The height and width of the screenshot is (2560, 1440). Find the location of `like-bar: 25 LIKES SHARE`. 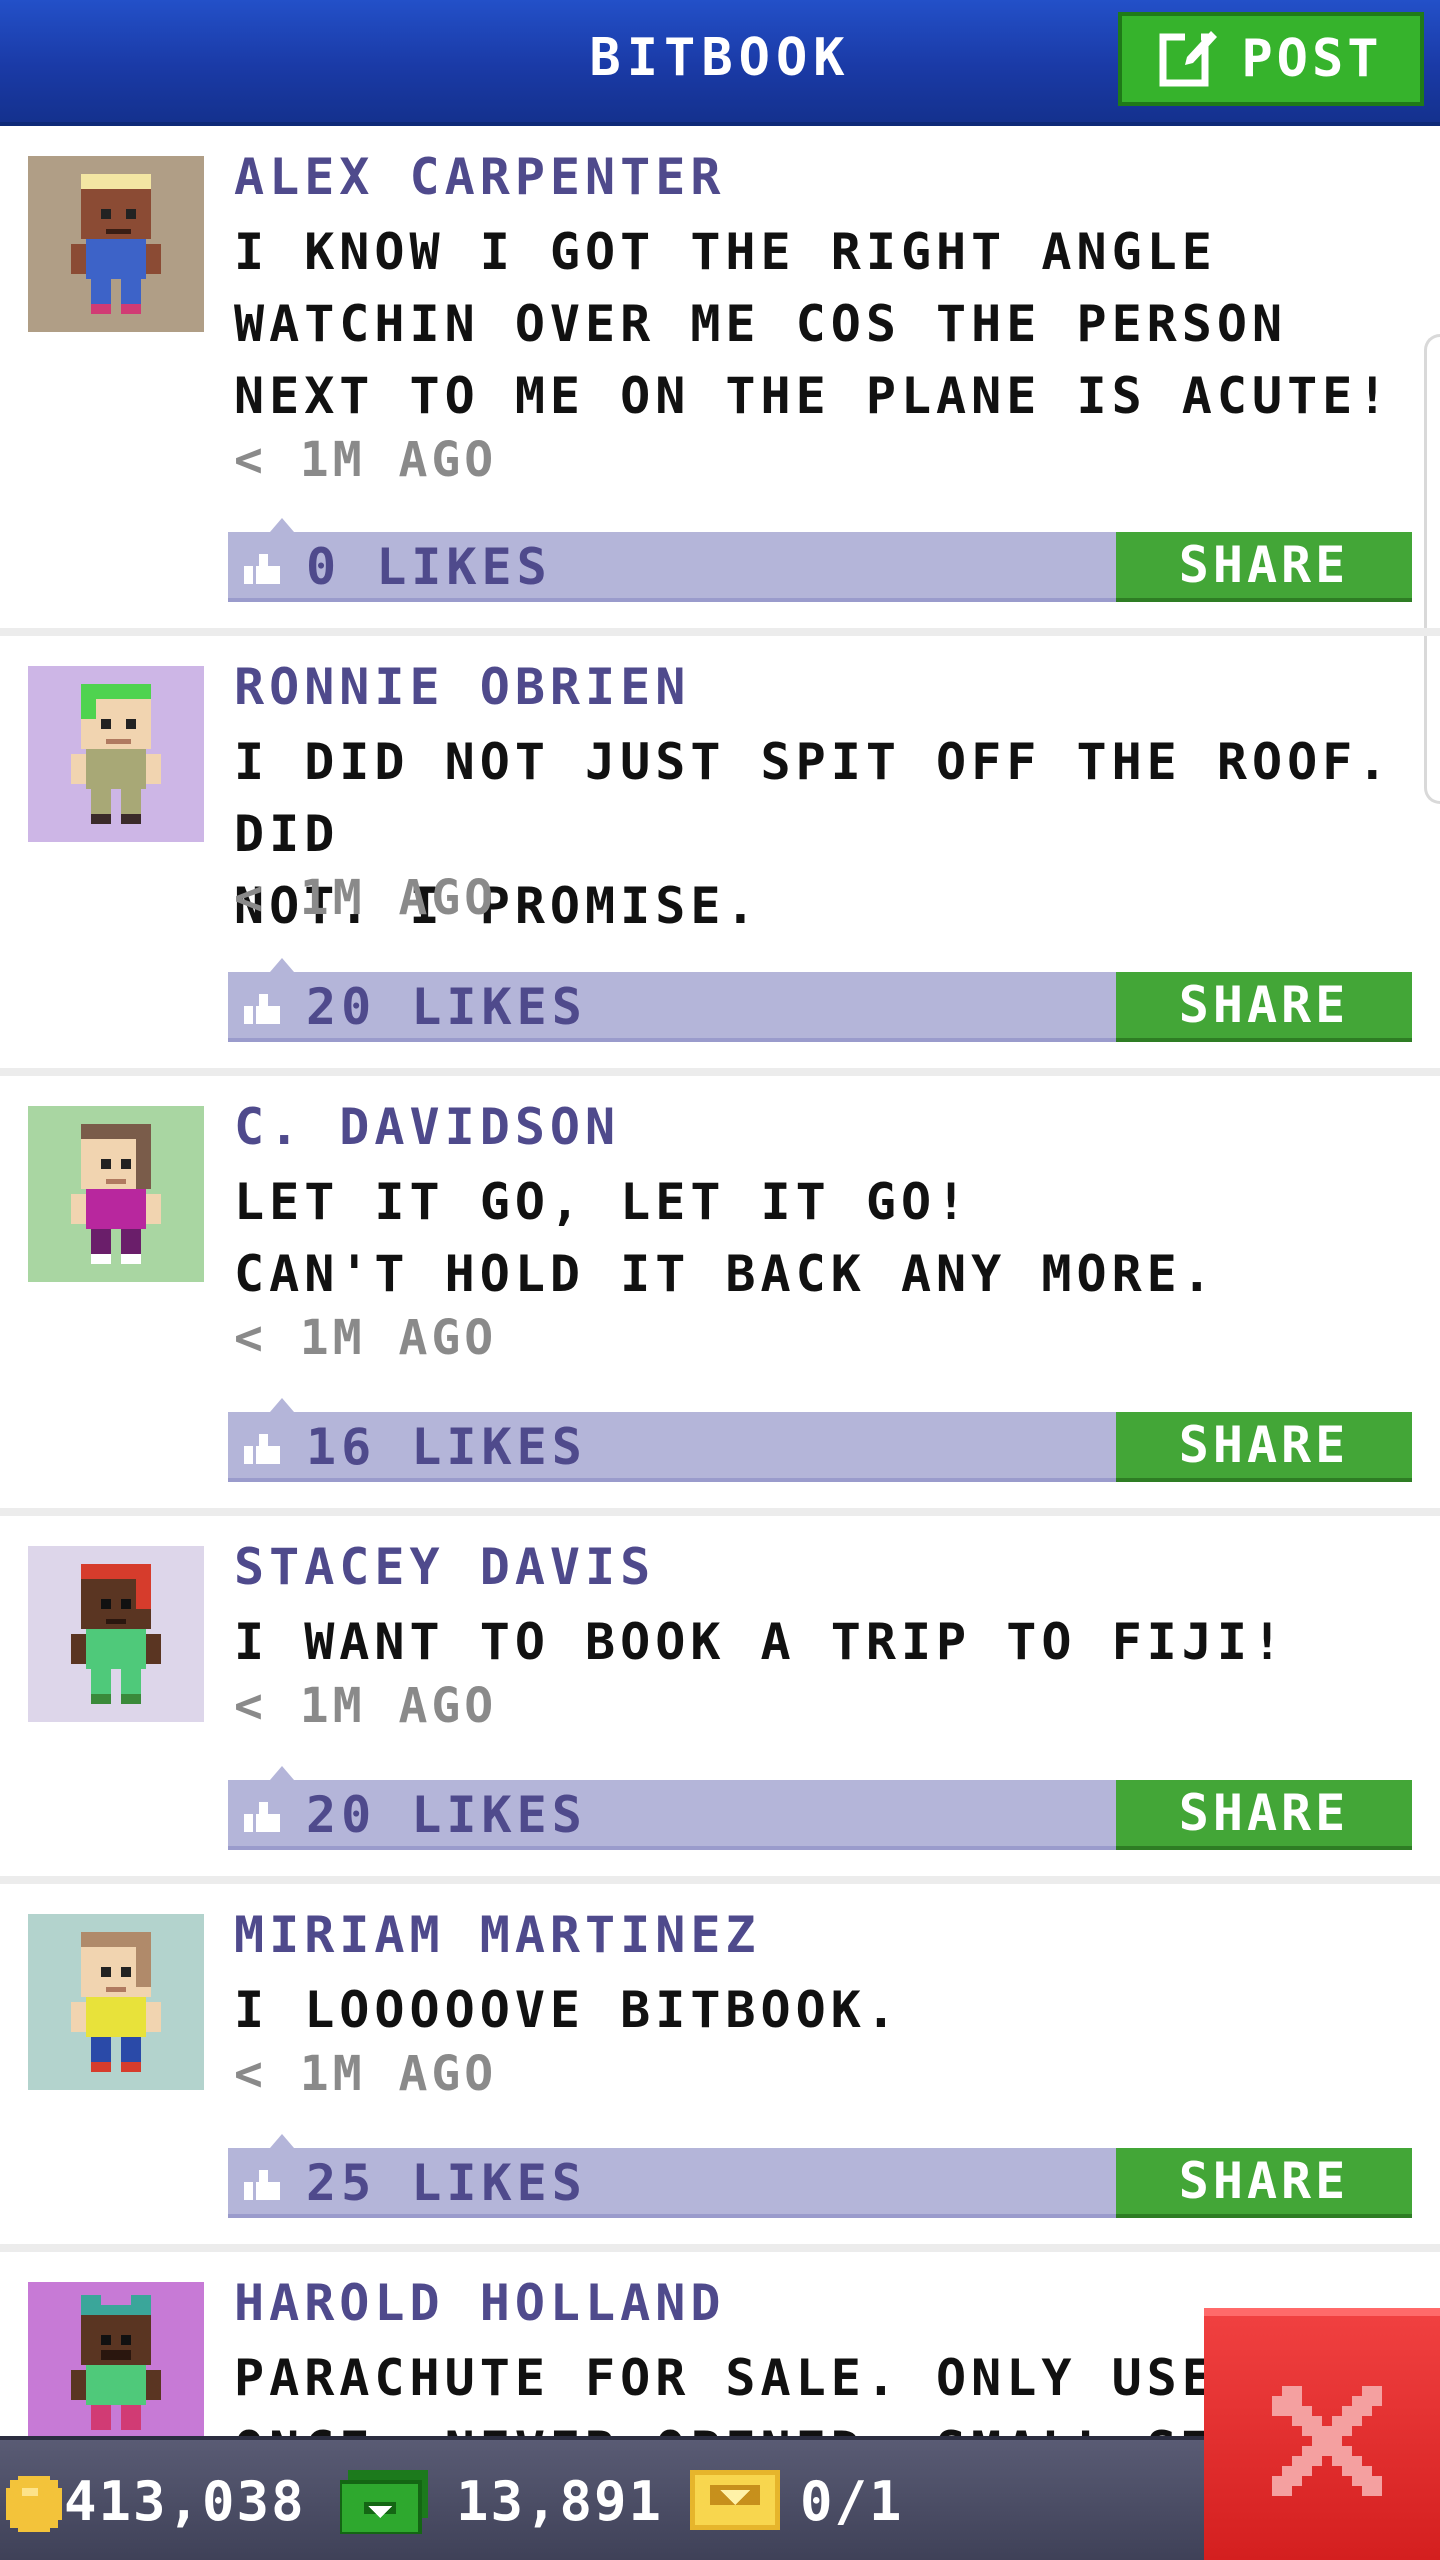

like-bar: 25 LIKES SHARE is located at coordinates (820, 2176).